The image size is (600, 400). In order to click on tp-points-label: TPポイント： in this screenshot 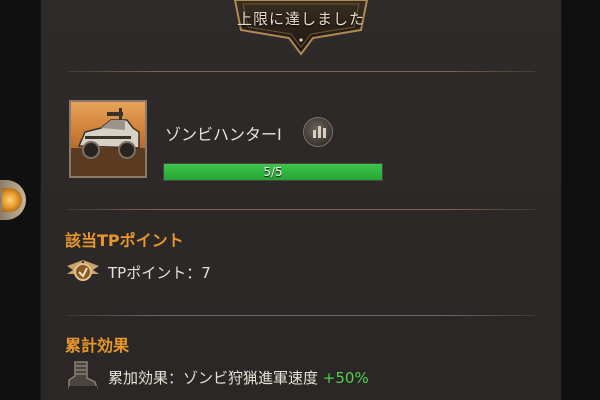, I will do `click(155, 273)`.